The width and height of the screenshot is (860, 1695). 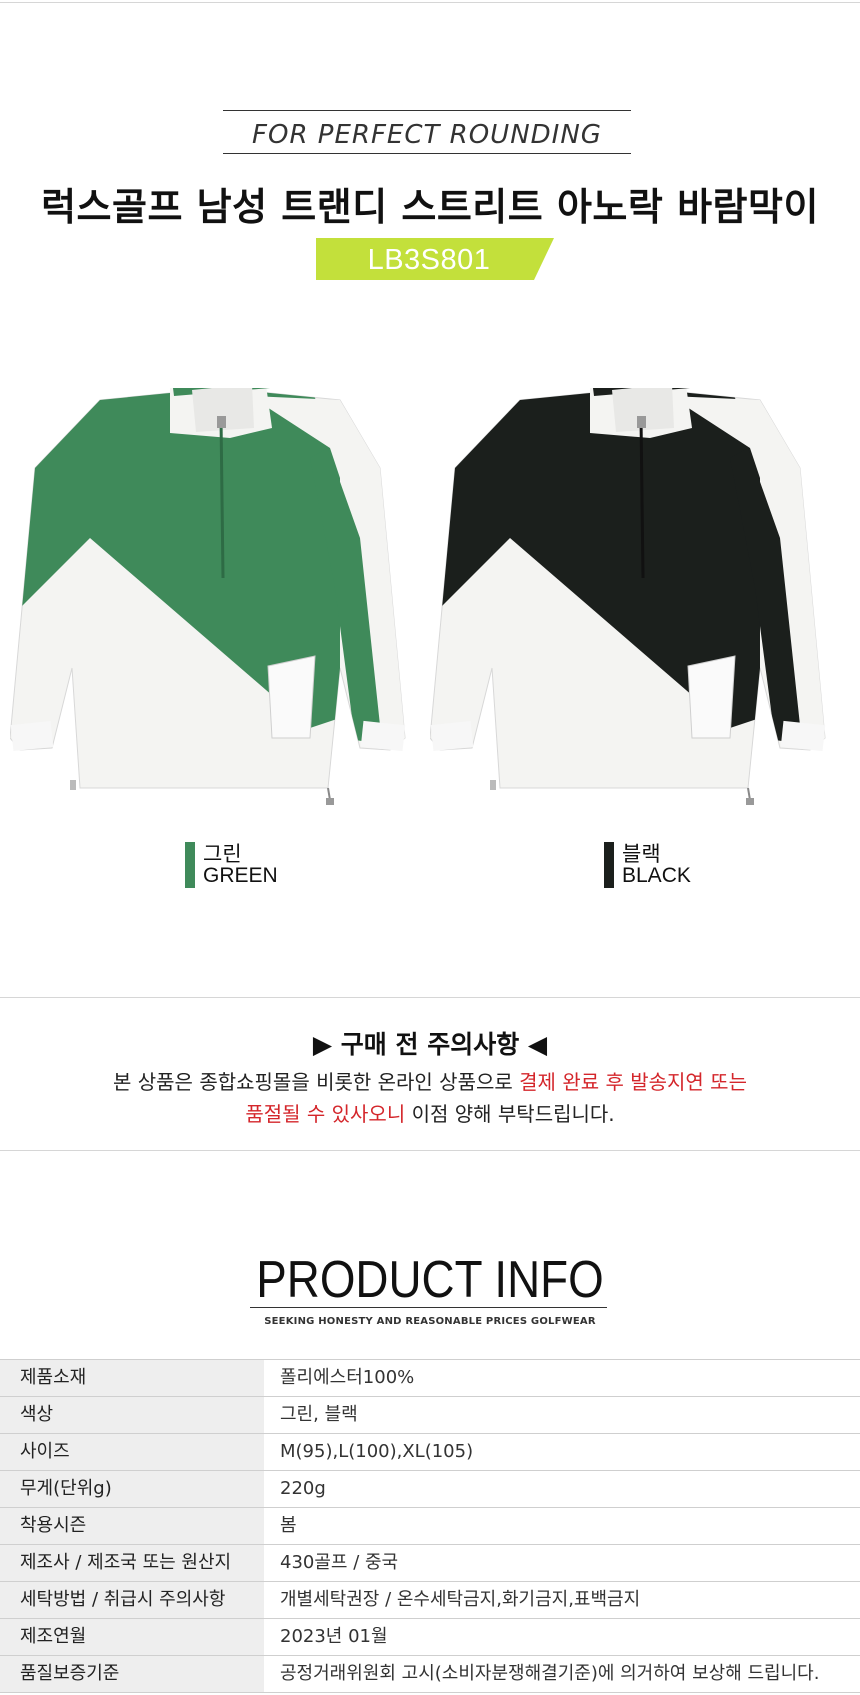 I want to click on color-name-en: GREEN, so click(x=240, y=875).